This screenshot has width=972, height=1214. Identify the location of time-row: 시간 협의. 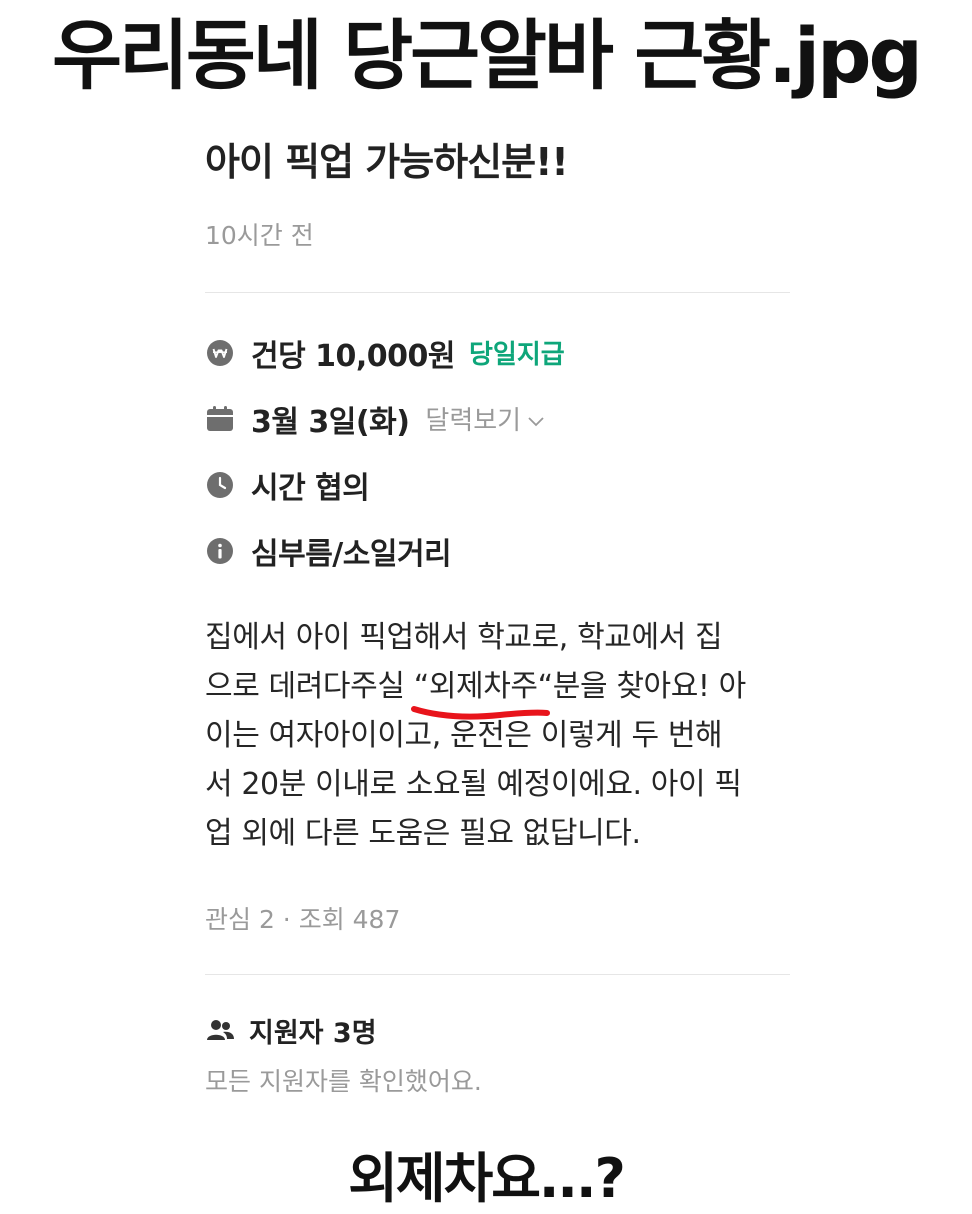
(497, 485).